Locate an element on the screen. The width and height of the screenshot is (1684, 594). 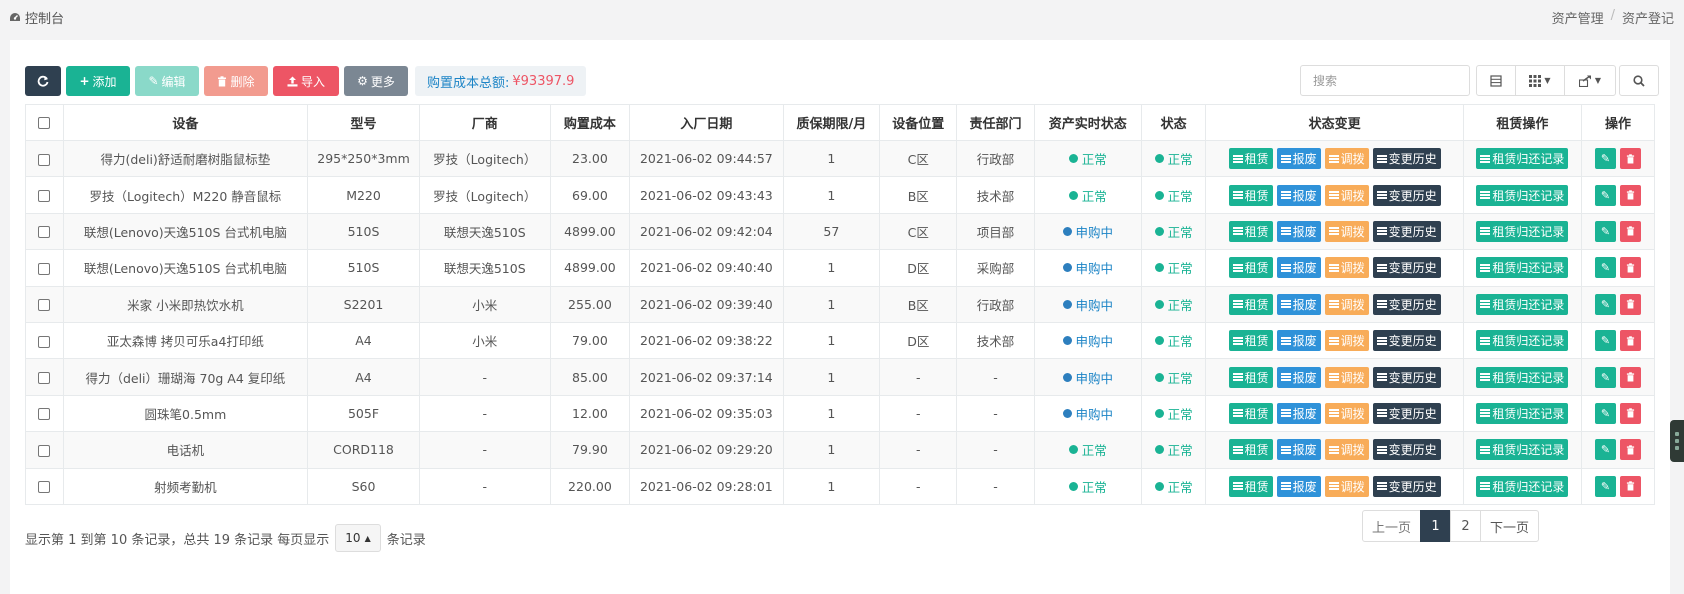
delete-button: 删除 is located at coordinates (236, 81).